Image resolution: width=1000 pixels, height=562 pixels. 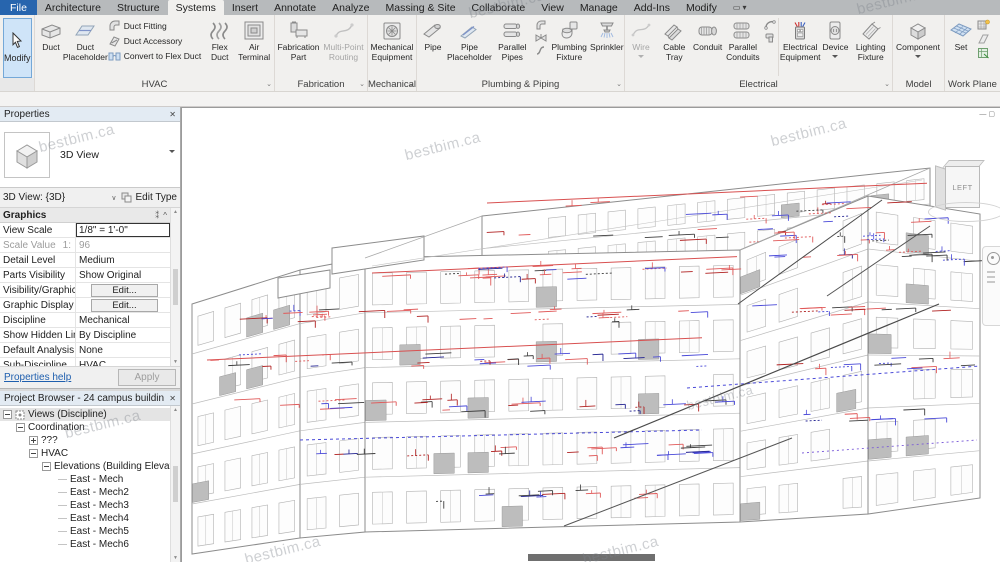 I want to click on tab-analyze: Analyze, so click(x=350, y=7).